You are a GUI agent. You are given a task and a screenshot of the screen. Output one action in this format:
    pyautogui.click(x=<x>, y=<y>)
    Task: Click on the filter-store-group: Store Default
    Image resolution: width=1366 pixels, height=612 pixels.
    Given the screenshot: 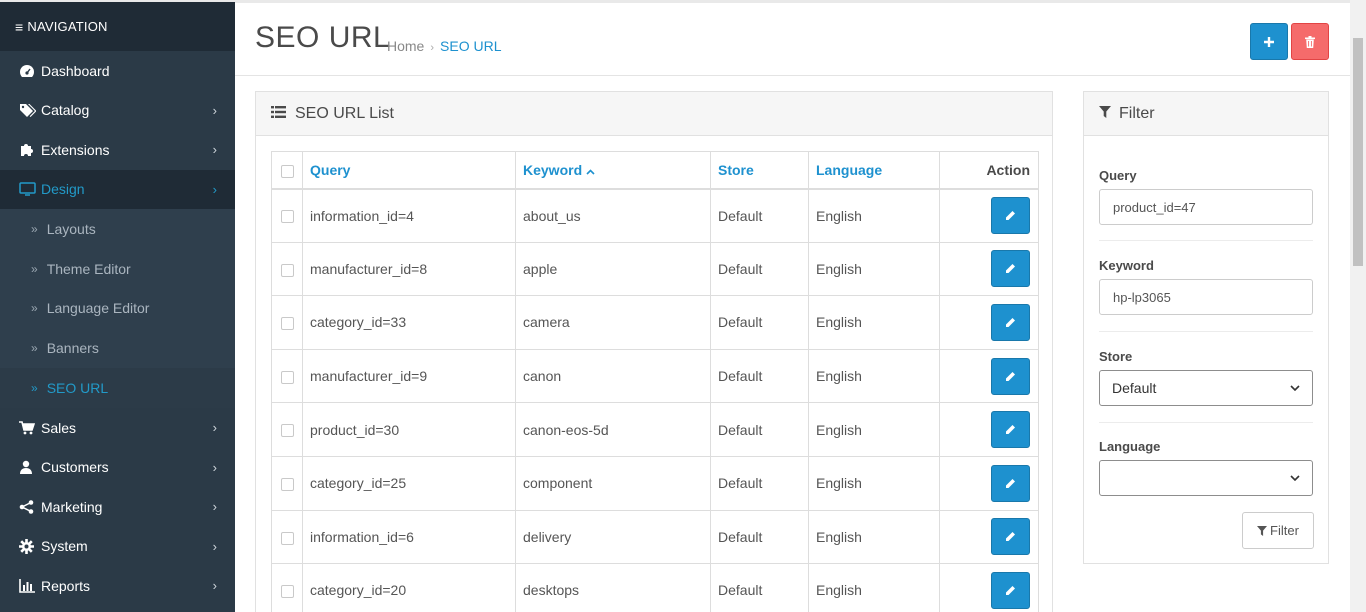 What is the action you would take?
    pyautogui.click(x=1206, y=377)
    